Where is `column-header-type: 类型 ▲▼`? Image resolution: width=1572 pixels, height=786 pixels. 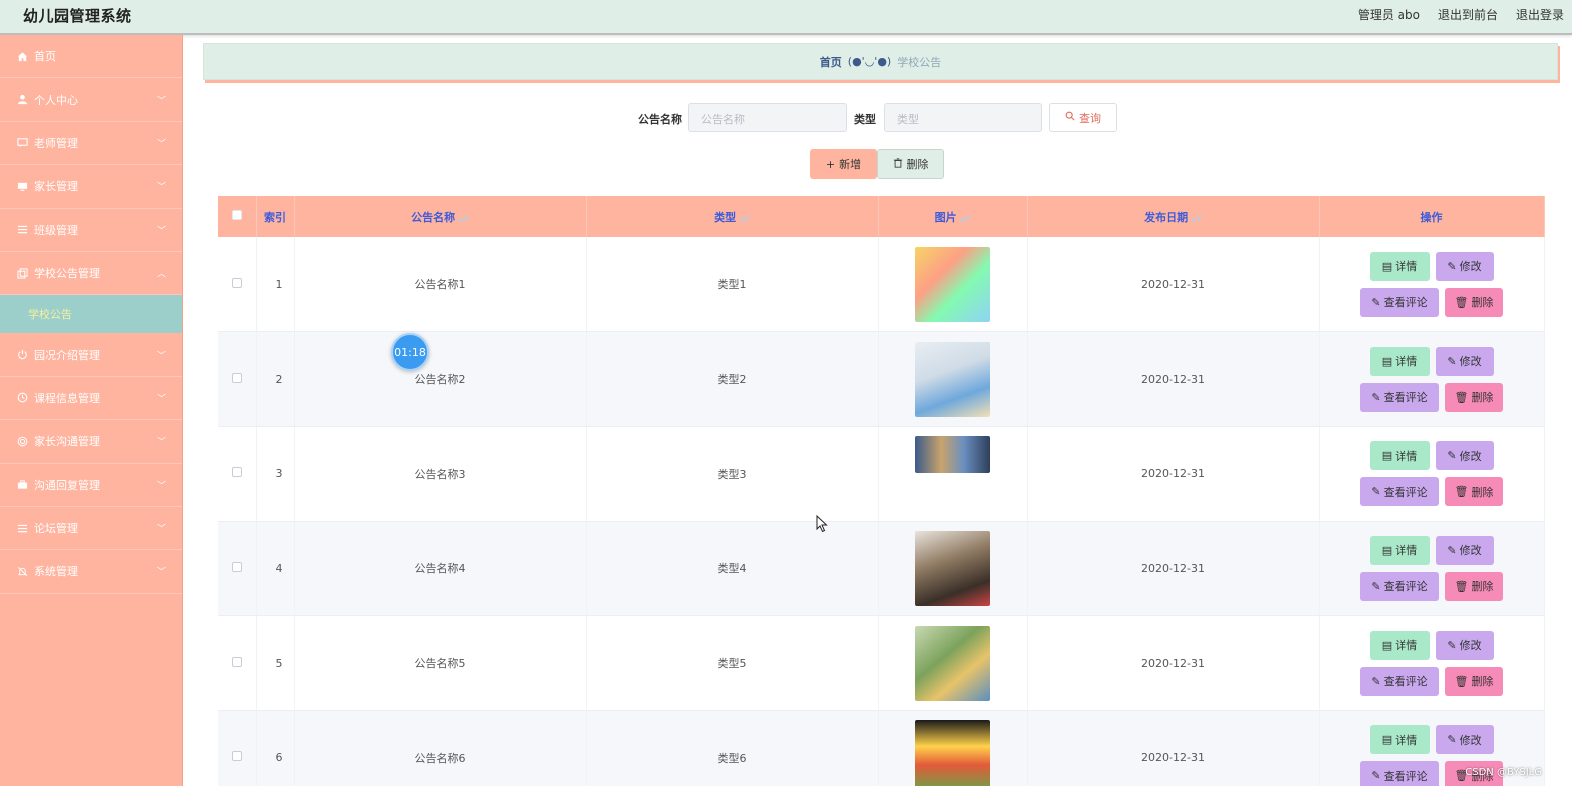
column-header-type: 类型 ▲▼ is located at coordinates (732, 216).